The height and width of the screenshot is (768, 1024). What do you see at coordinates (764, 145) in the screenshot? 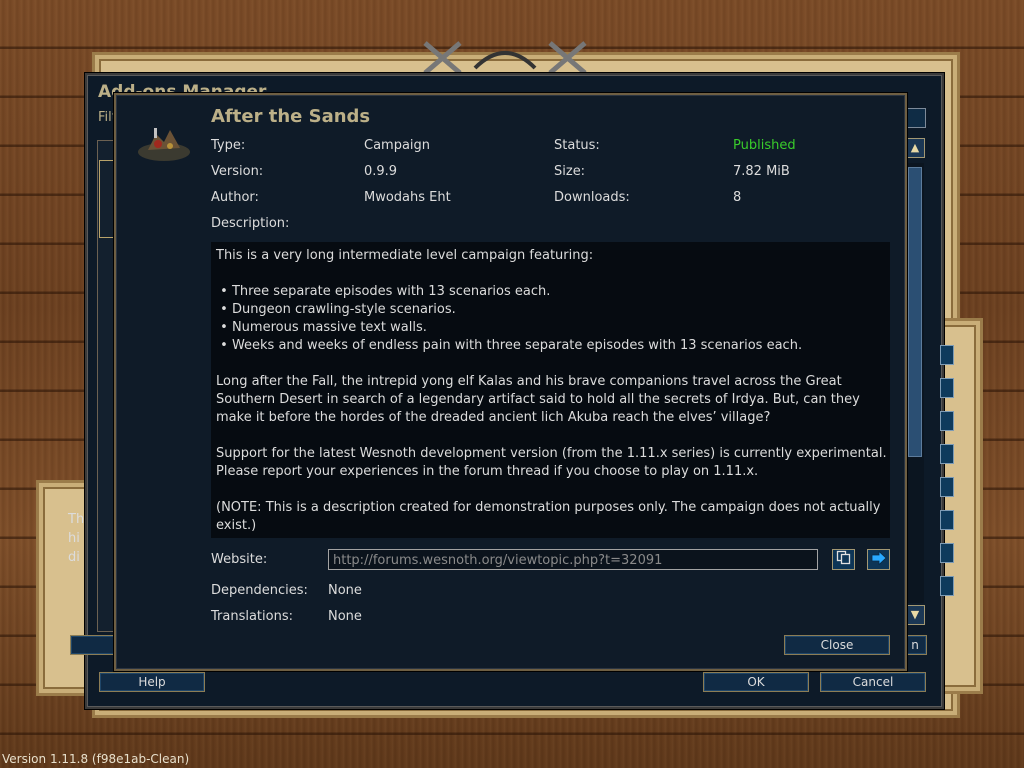
I see `status-value: Published` at bounding box center [764, 145].